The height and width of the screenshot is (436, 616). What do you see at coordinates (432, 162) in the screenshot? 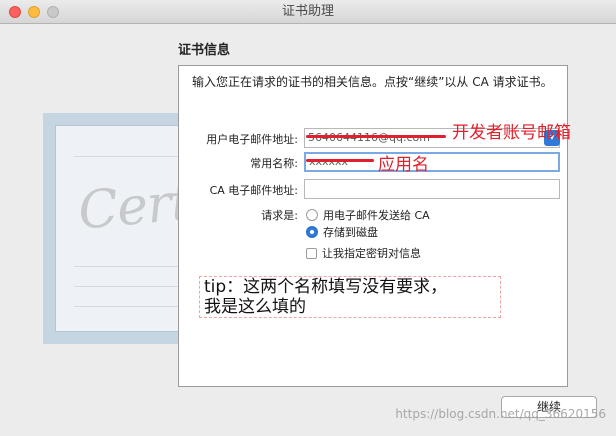
I see `common-name-field: xxxxxx` at bounding box center [432, 162].